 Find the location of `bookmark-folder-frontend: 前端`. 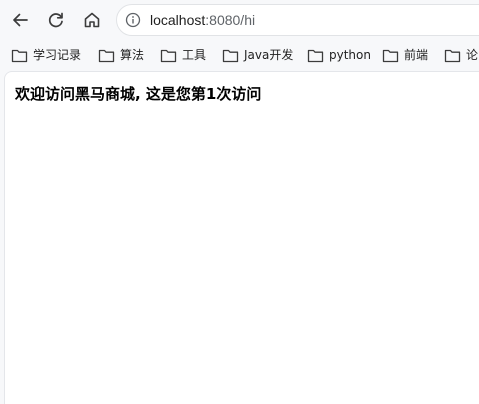

bookmark-folder-frontend: 前端 is located at coordinates (405, 55).